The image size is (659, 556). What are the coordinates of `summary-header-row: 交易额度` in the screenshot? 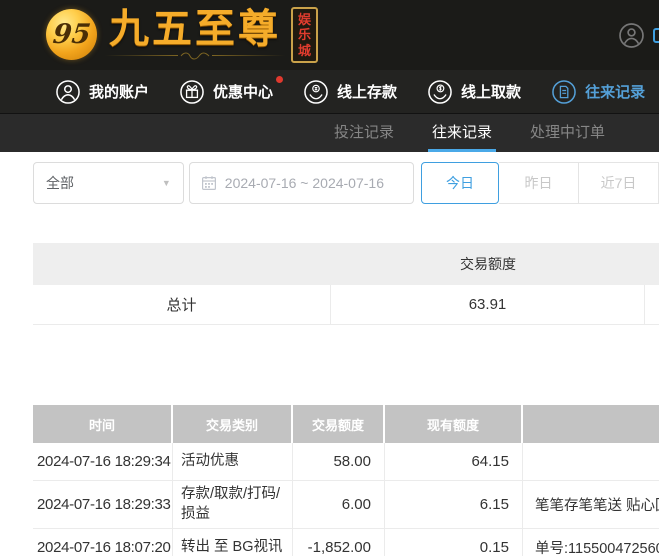 It's located at (346, 264).